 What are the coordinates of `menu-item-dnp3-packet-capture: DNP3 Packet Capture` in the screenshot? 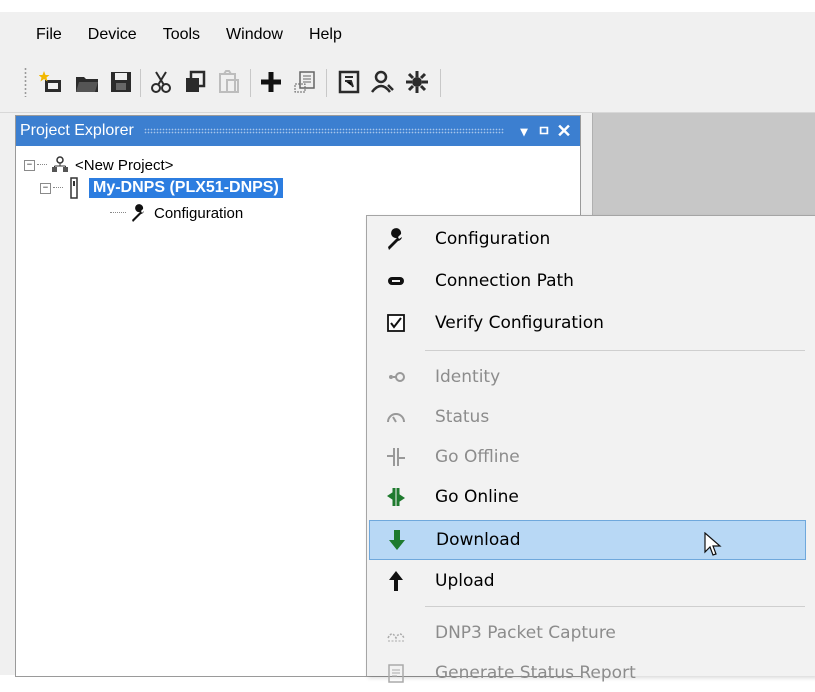 It's located at (587, 633).